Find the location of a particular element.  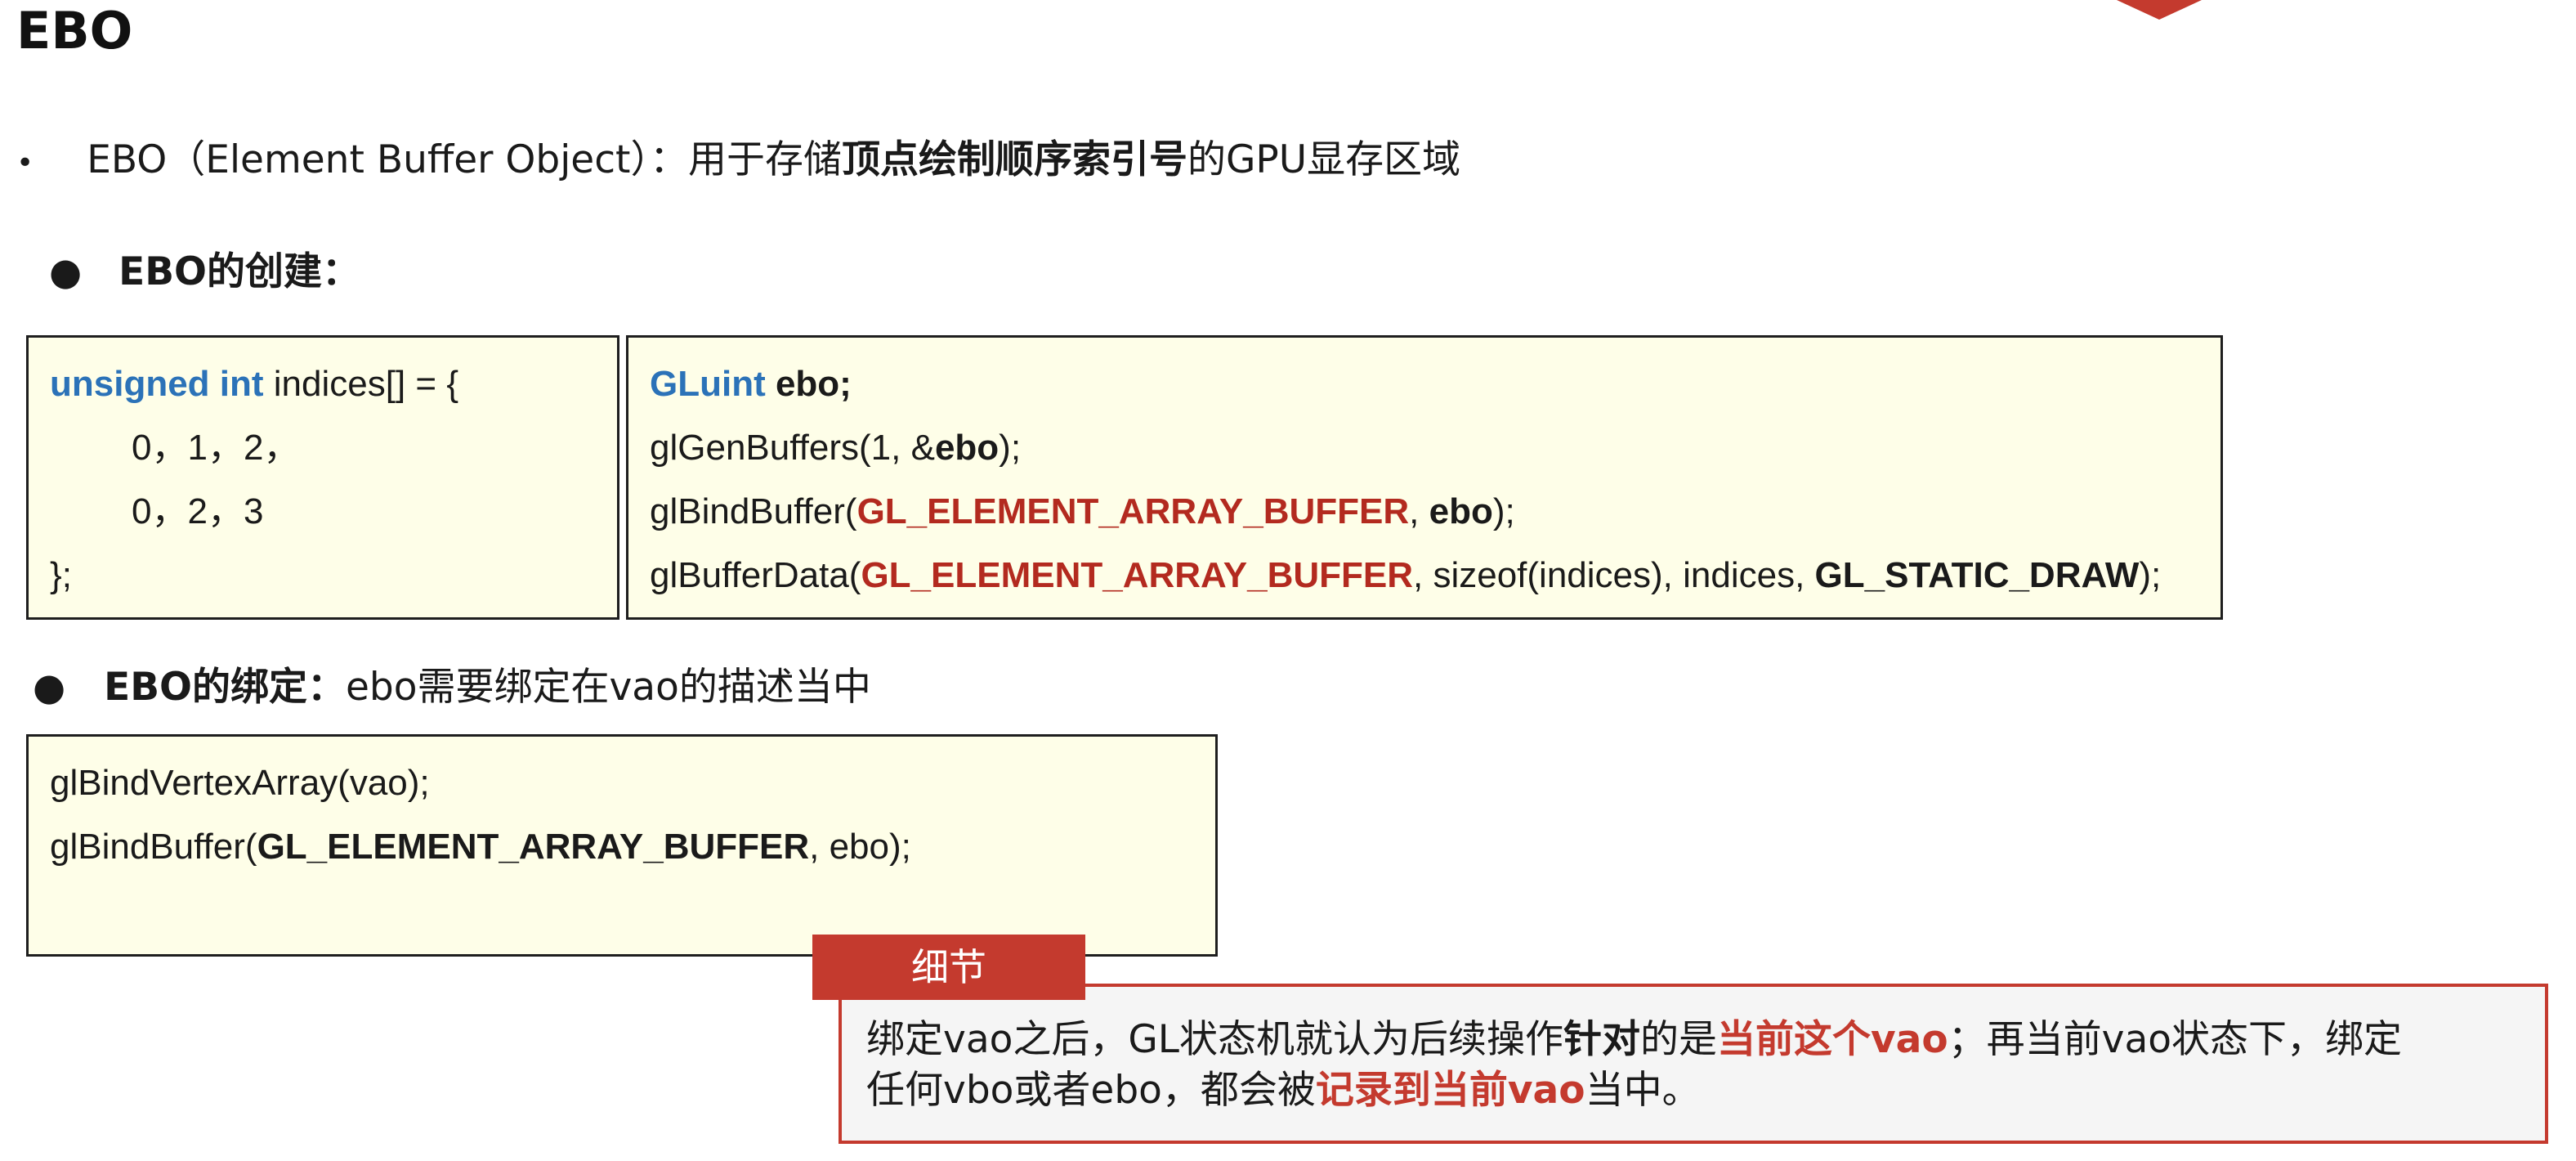

note-highlight: 记录到当前vao is located at coordinates (1450, 1090).